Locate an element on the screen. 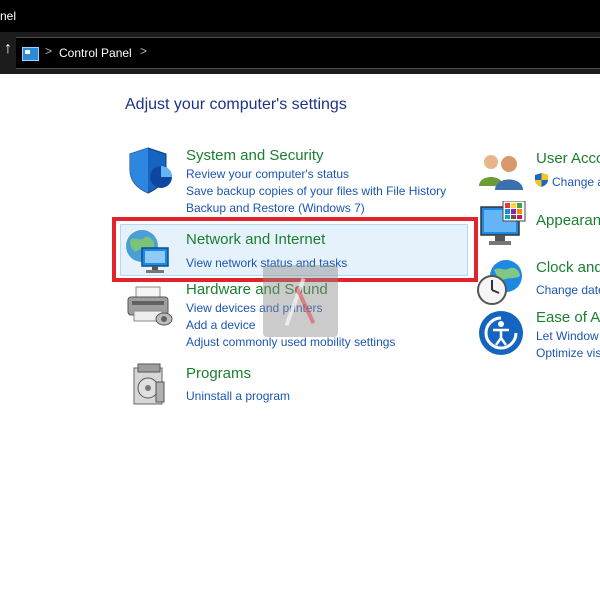 Image resolution: width=600 pixels, height=600 pixels. link-let-windows: Let Window is located at coordinates (567, 336).